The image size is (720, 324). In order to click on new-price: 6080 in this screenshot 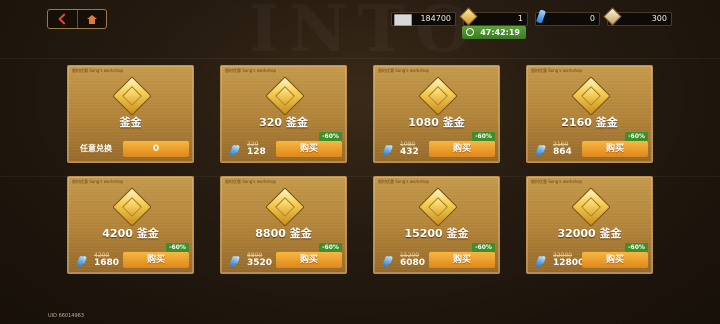, I will do `click(413, 263)`.